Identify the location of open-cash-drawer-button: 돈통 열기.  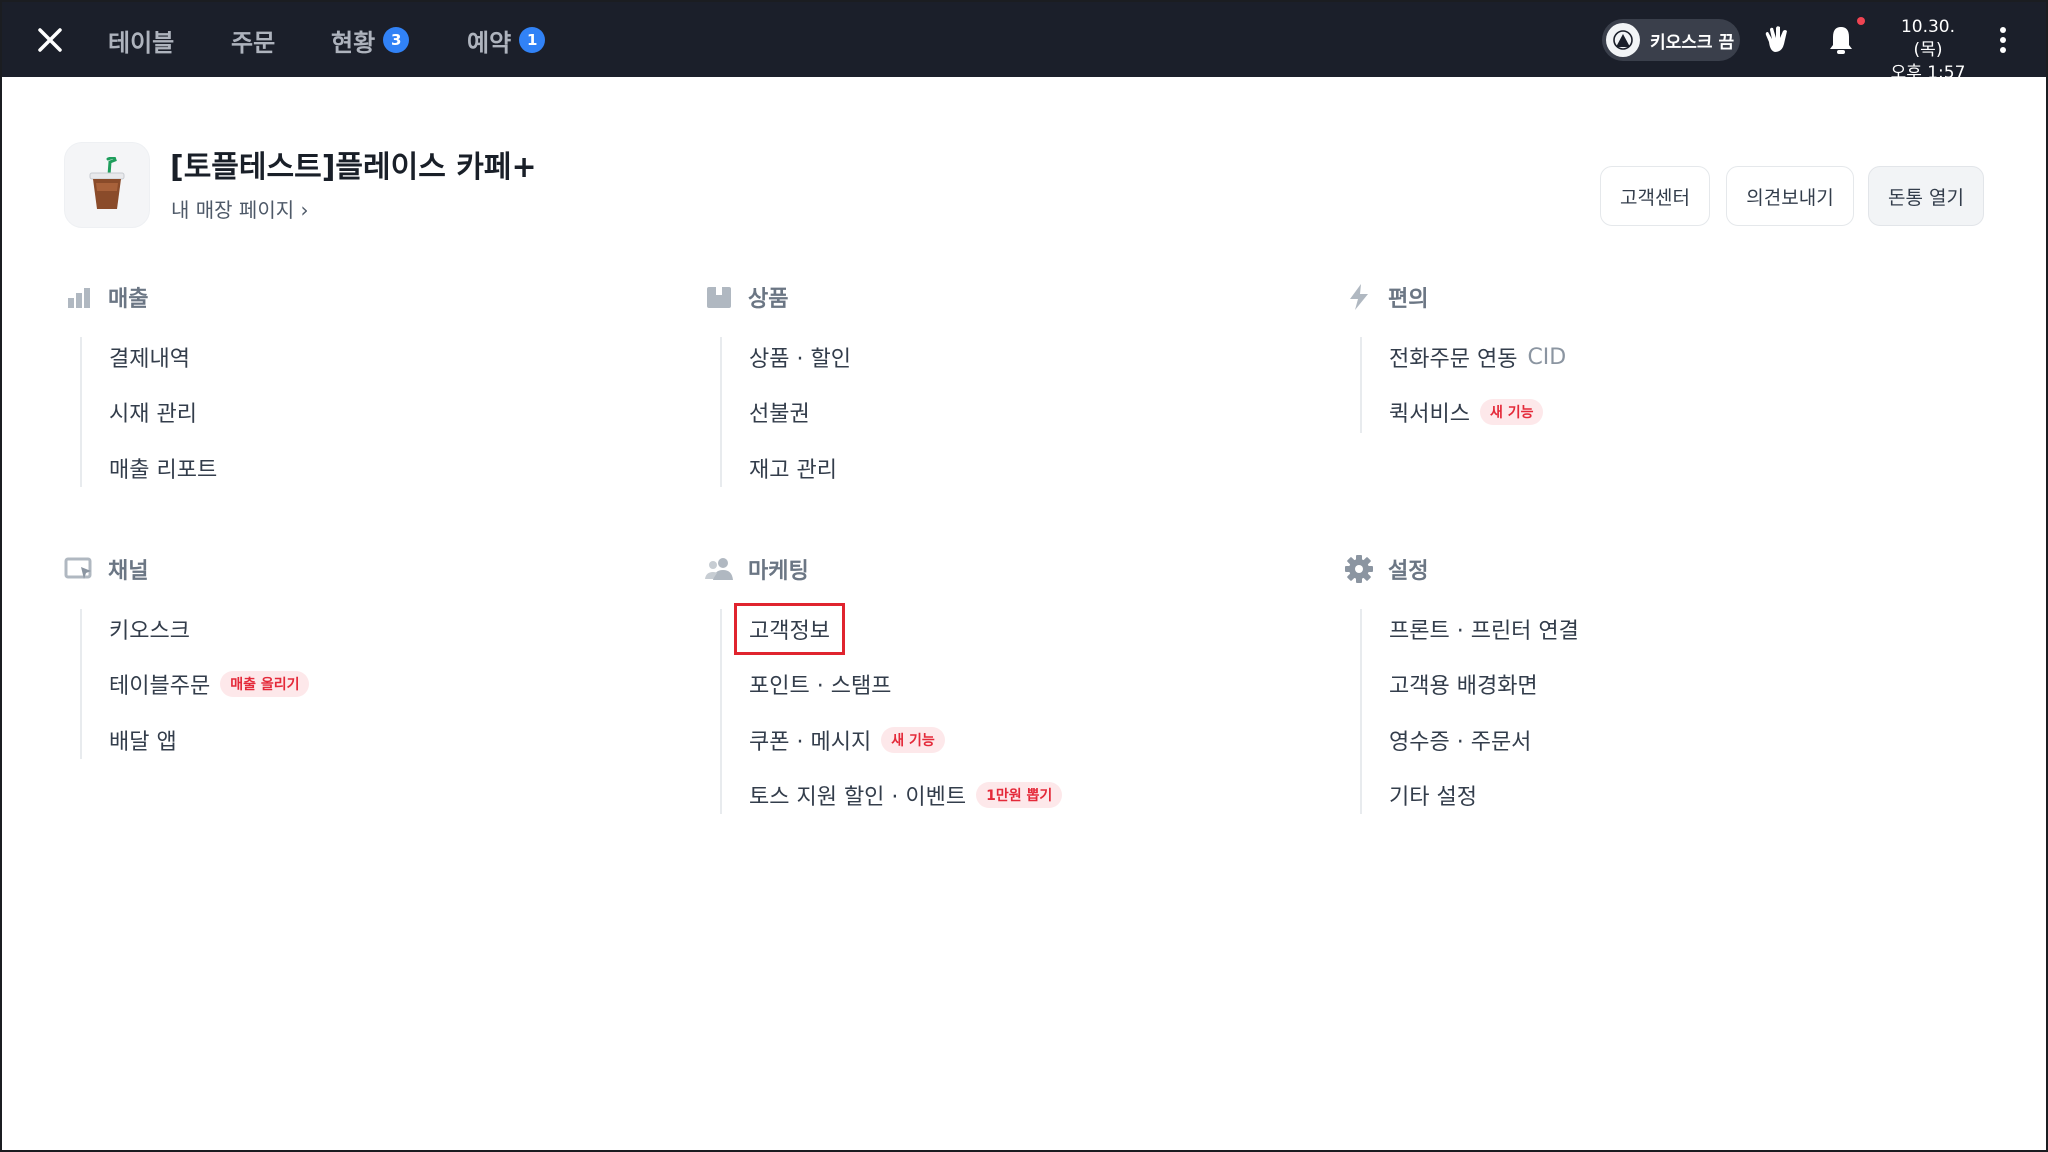
(1926, 196).